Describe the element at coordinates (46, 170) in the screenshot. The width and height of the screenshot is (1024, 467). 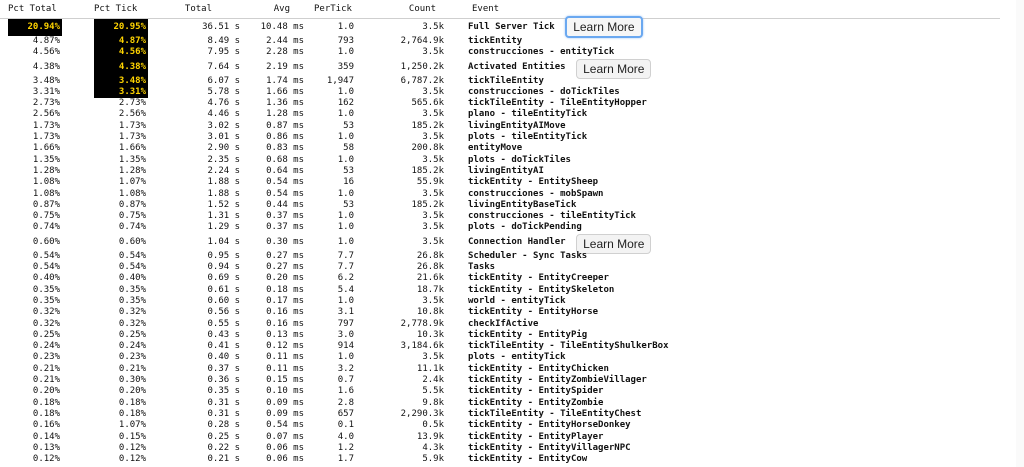
I see `cell-pct-total: 1.28%` at that location.